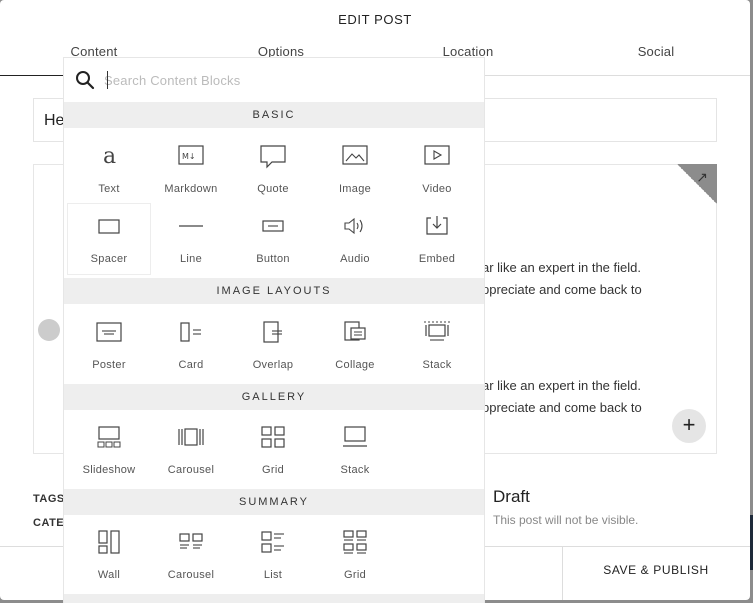  I want to click on block-line: Line, so click(191, 239).